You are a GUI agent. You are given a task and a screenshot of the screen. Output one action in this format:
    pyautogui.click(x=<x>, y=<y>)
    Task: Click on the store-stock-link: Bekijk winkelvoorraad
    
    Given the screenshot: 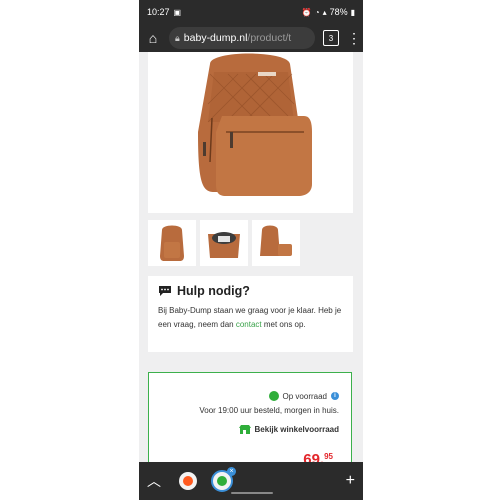 What is the action you would take?
    pyautogui.click(x=297, y=429)
    